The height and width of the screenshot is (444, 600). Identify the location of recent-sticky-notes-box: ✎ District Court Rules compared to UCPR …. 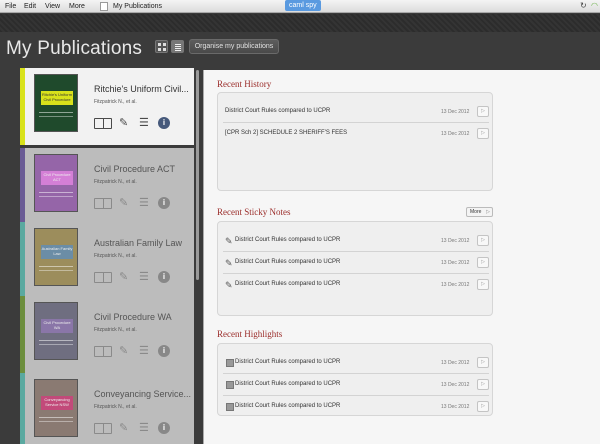
(355, 268).